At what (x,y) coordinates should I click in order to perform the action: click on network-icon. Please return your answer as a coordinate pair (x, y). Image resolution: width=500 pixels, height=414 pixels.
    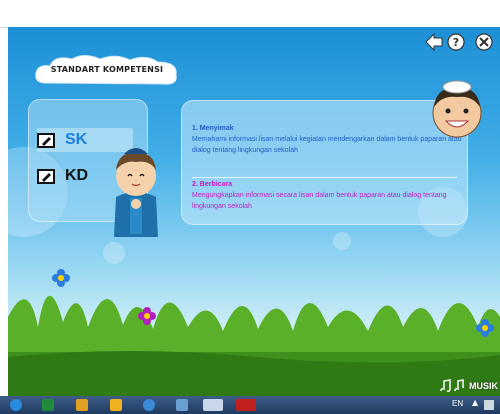
    Looking at the image, I should click on (182, 405).